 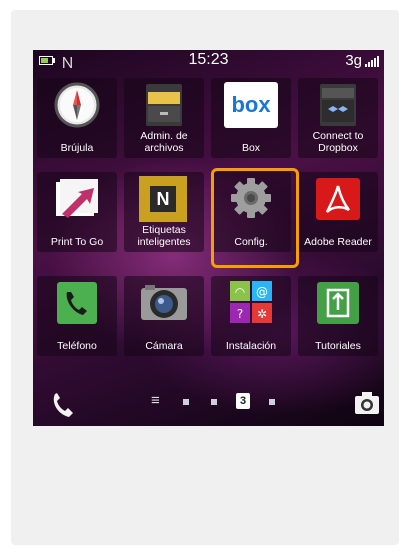 I want to click on print-to-go-icon, so click(x=77, y=198).